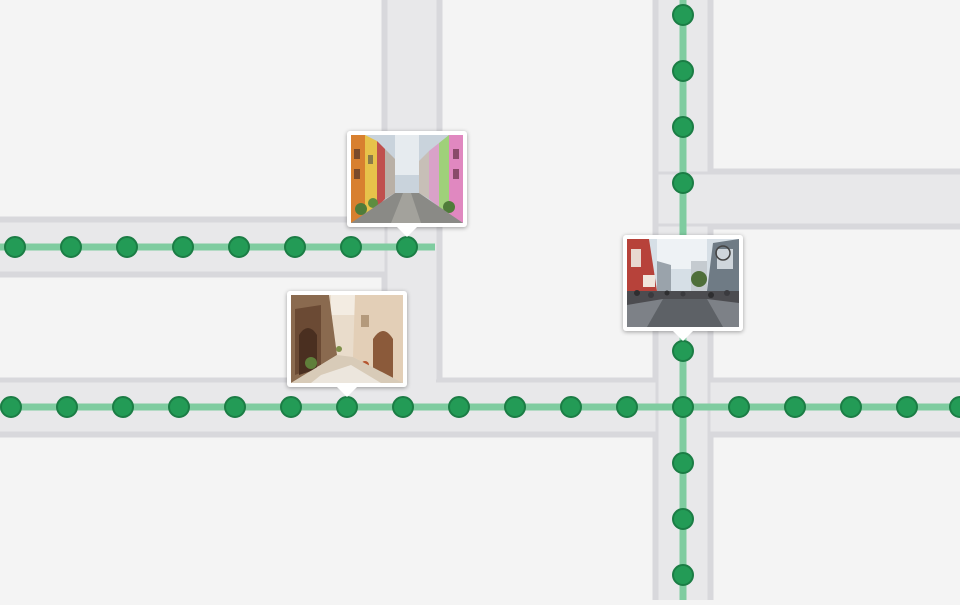  Describe the element at coordinates (407, 179) in the screenshot. I see `street-photo-thumbnail` at that location.